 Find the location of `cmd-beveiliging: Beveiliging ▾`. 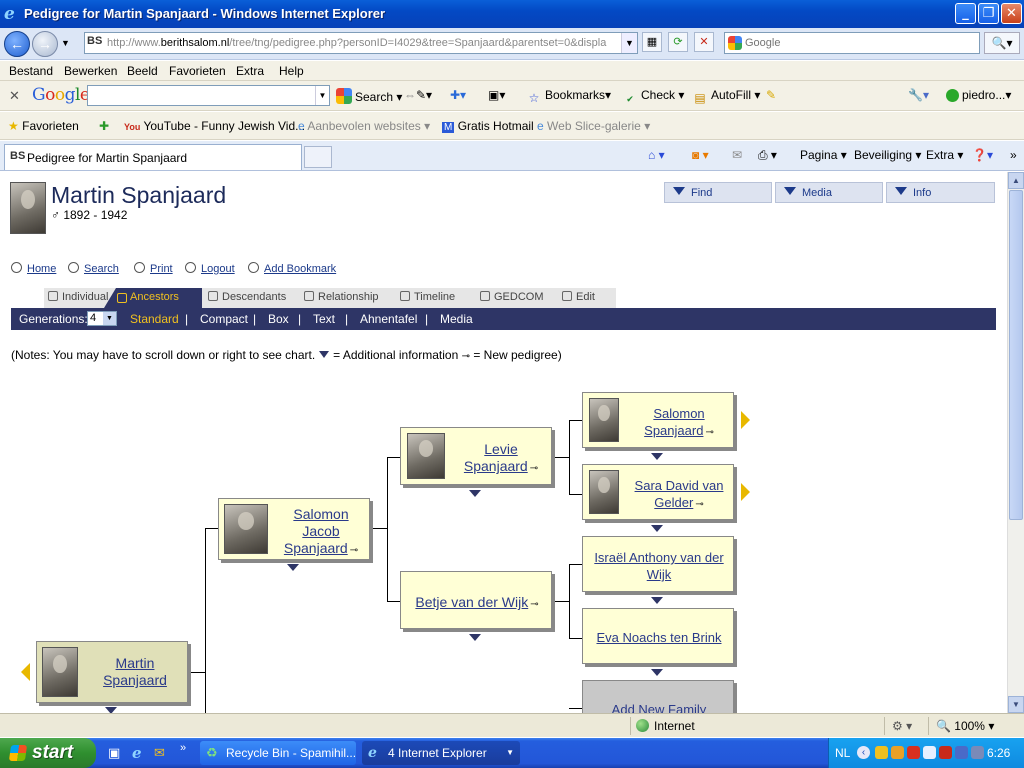

cmd-beveiliging: Beveiliging ▾ is located at coordinates (887, 155).